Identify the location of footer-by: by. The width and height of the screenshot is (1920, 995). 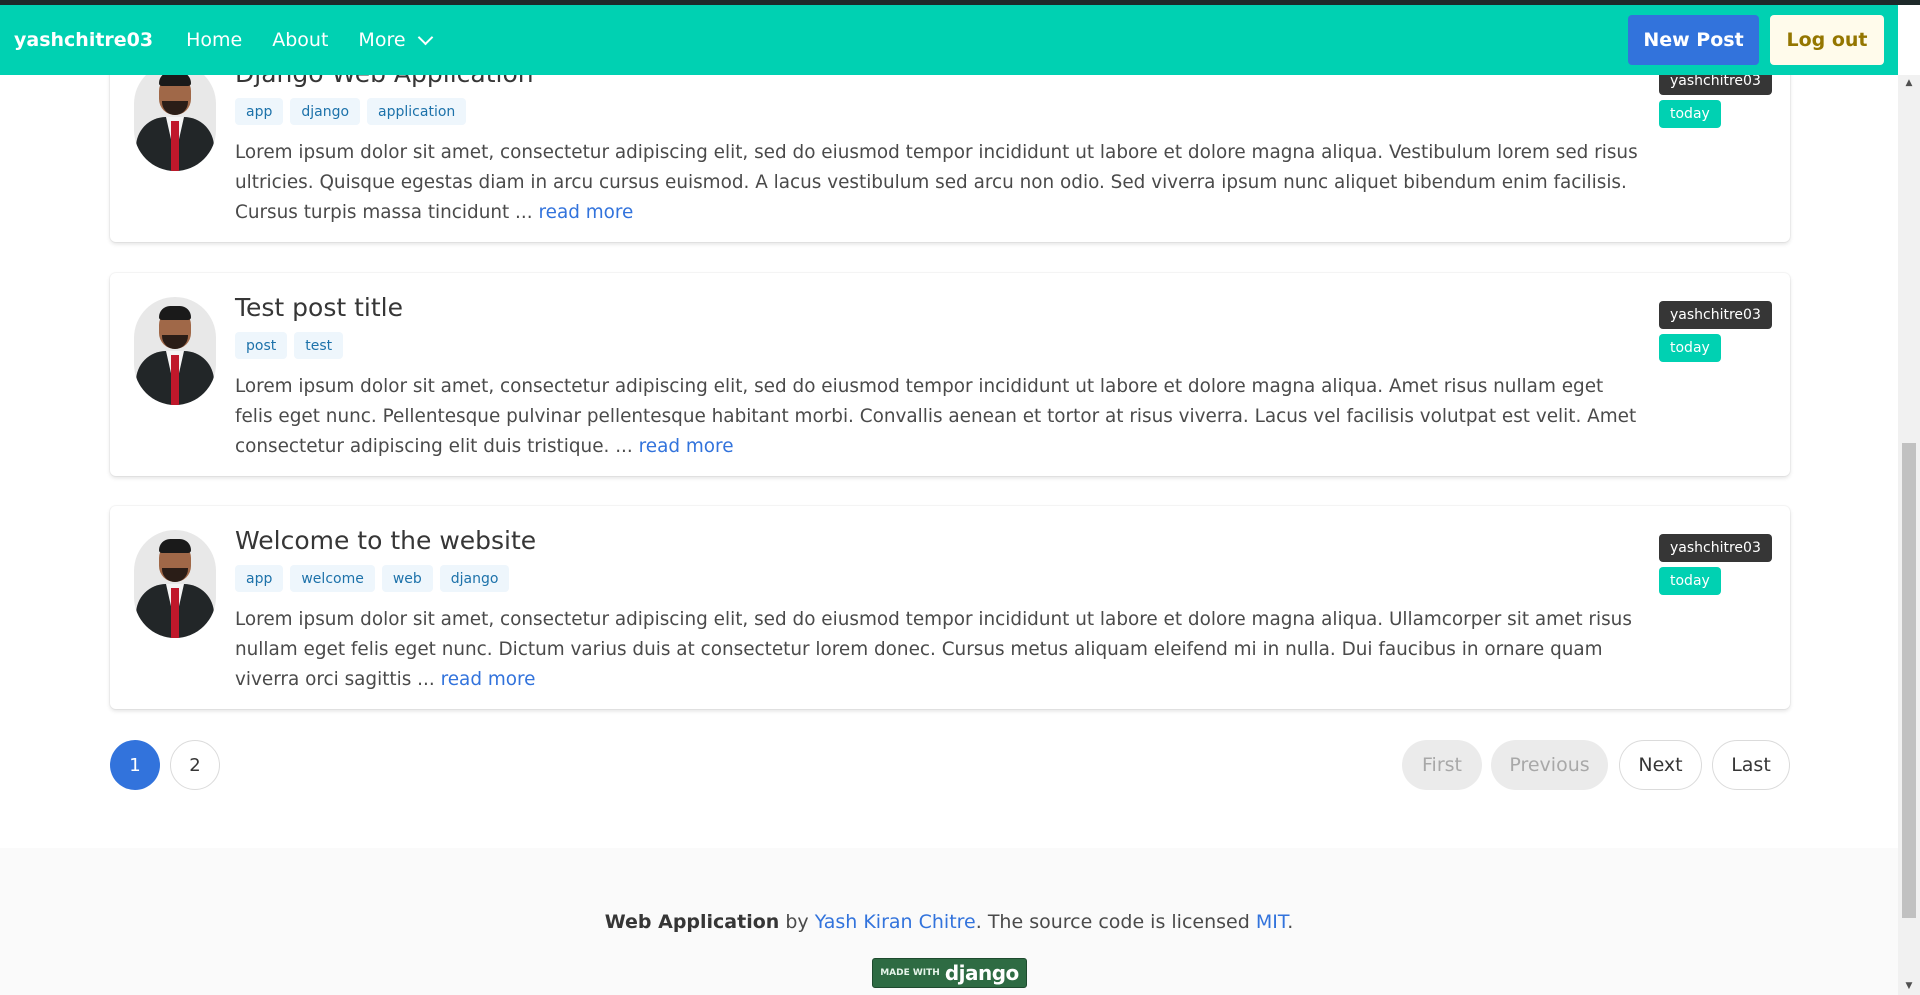
(797, 922).